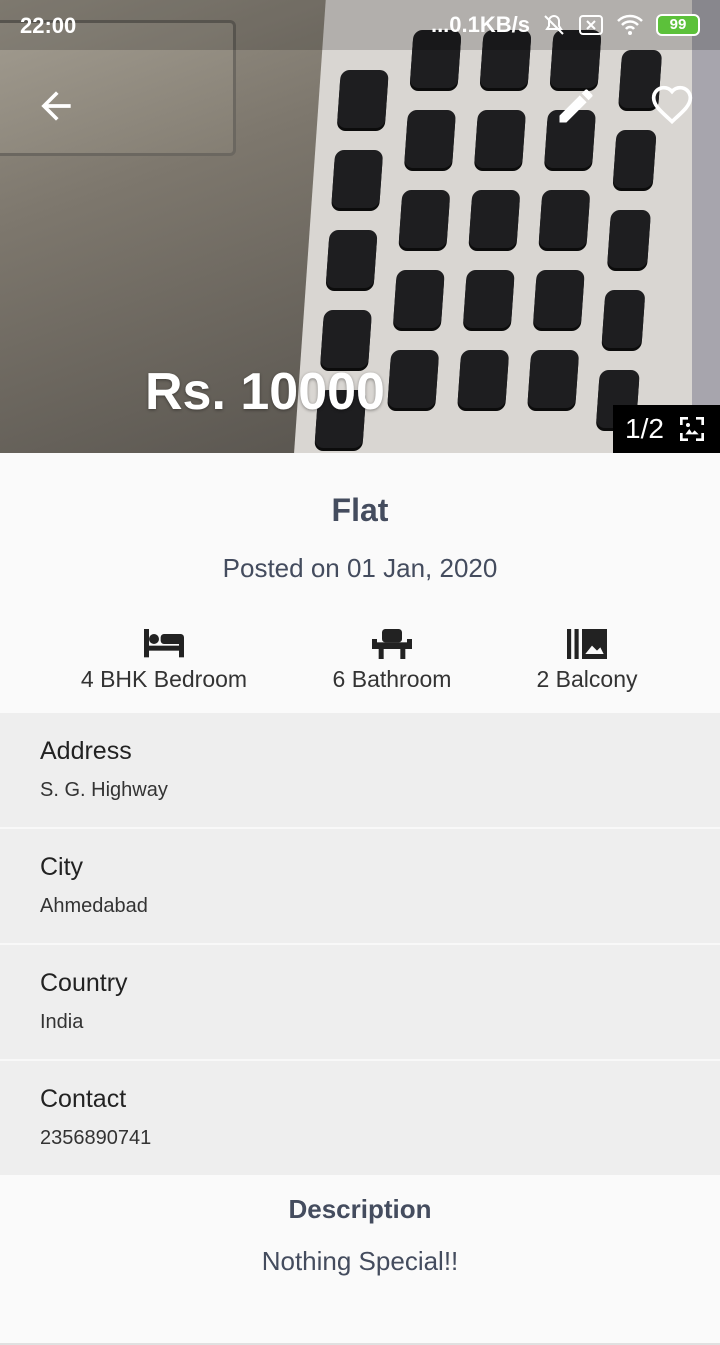 The height and width of the screenshot is (1345, 720). Describe the element at coordinates (62, 1022) in the screenshot. I see `detail-value: India` at that location.